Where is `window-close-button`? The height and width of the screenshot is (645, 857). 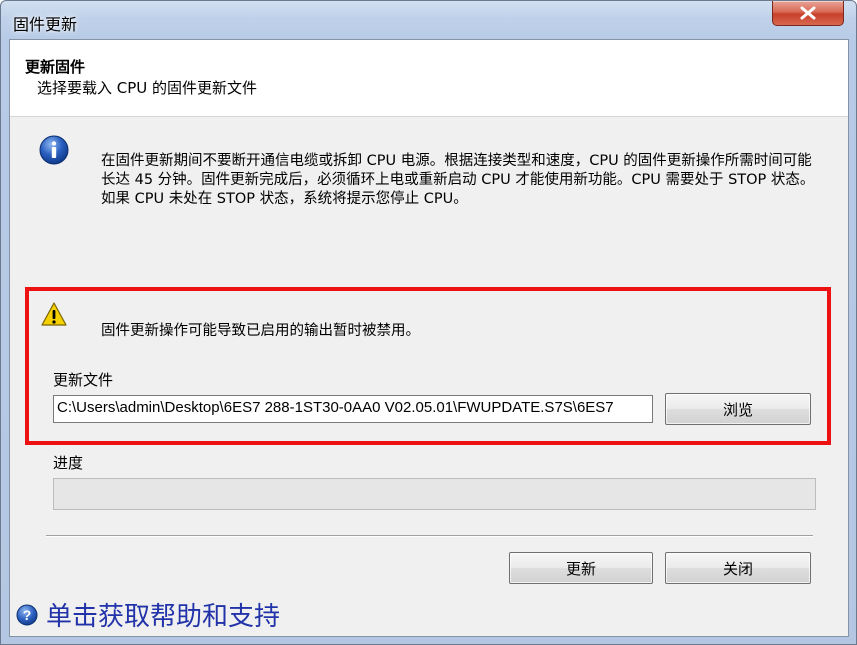 window-close-button is located at coordinates (808, 13).